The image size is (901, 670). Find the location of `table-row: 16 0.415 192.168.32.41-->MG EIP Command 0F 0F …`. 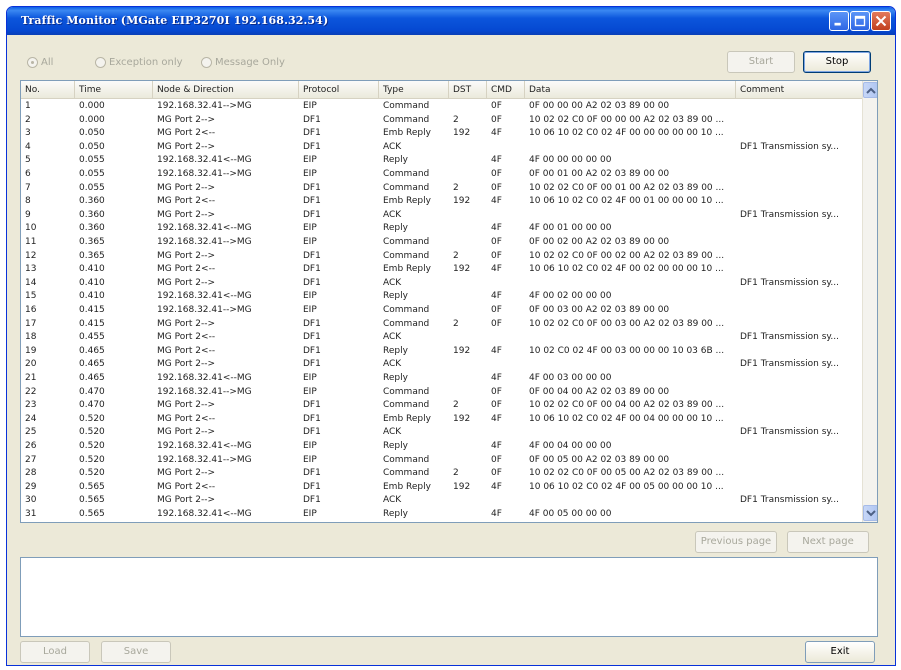

table-row: 16 0.415 192.168.32.41-->MG EIP Command 0F 0F … is located at coordinates (442, 311).